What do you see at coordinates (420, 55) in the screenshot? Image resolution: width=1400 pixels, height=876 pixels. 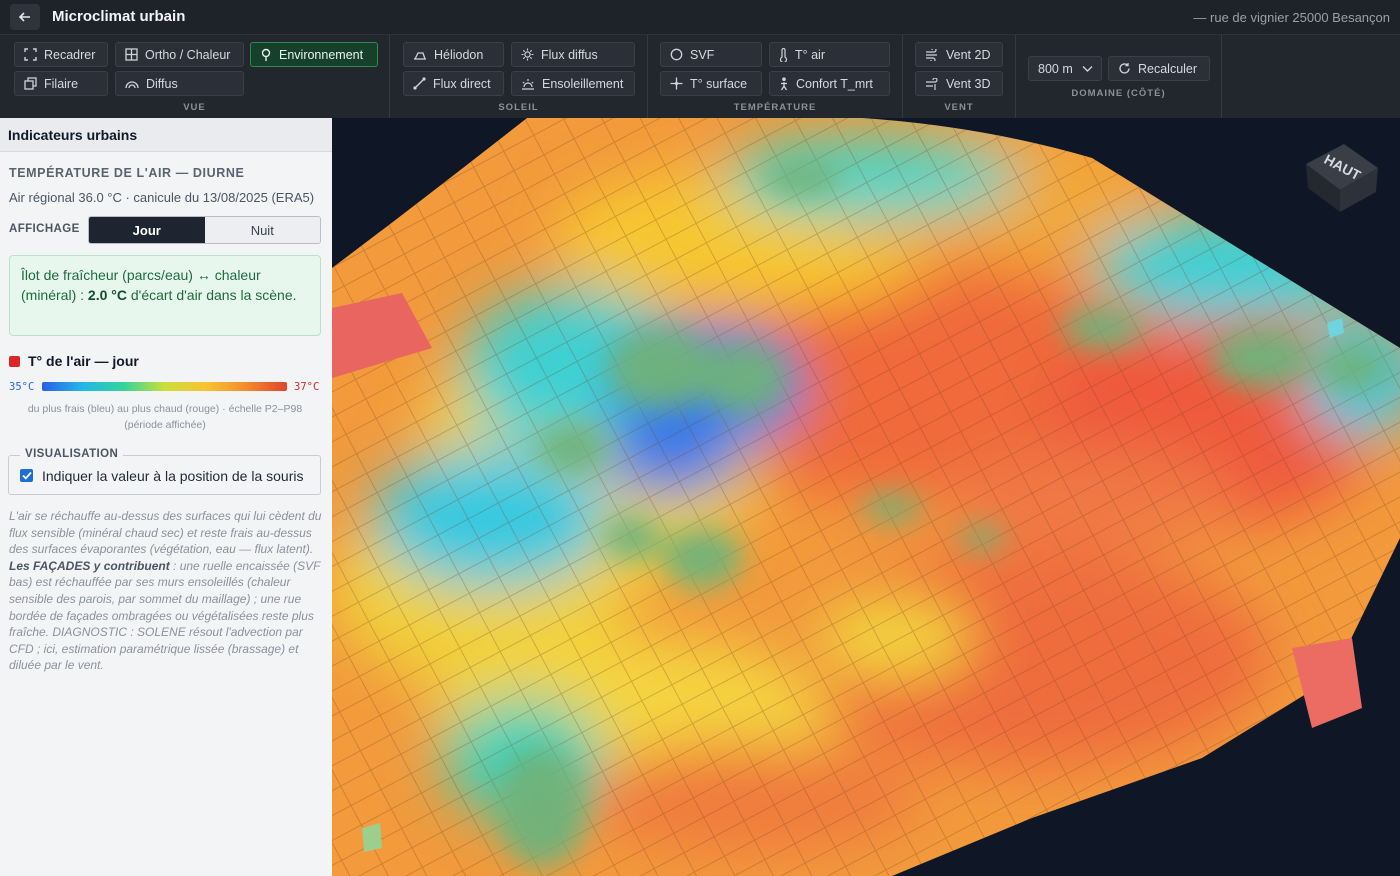 I see `heliodon-icon` at bounding box center [420, 55].